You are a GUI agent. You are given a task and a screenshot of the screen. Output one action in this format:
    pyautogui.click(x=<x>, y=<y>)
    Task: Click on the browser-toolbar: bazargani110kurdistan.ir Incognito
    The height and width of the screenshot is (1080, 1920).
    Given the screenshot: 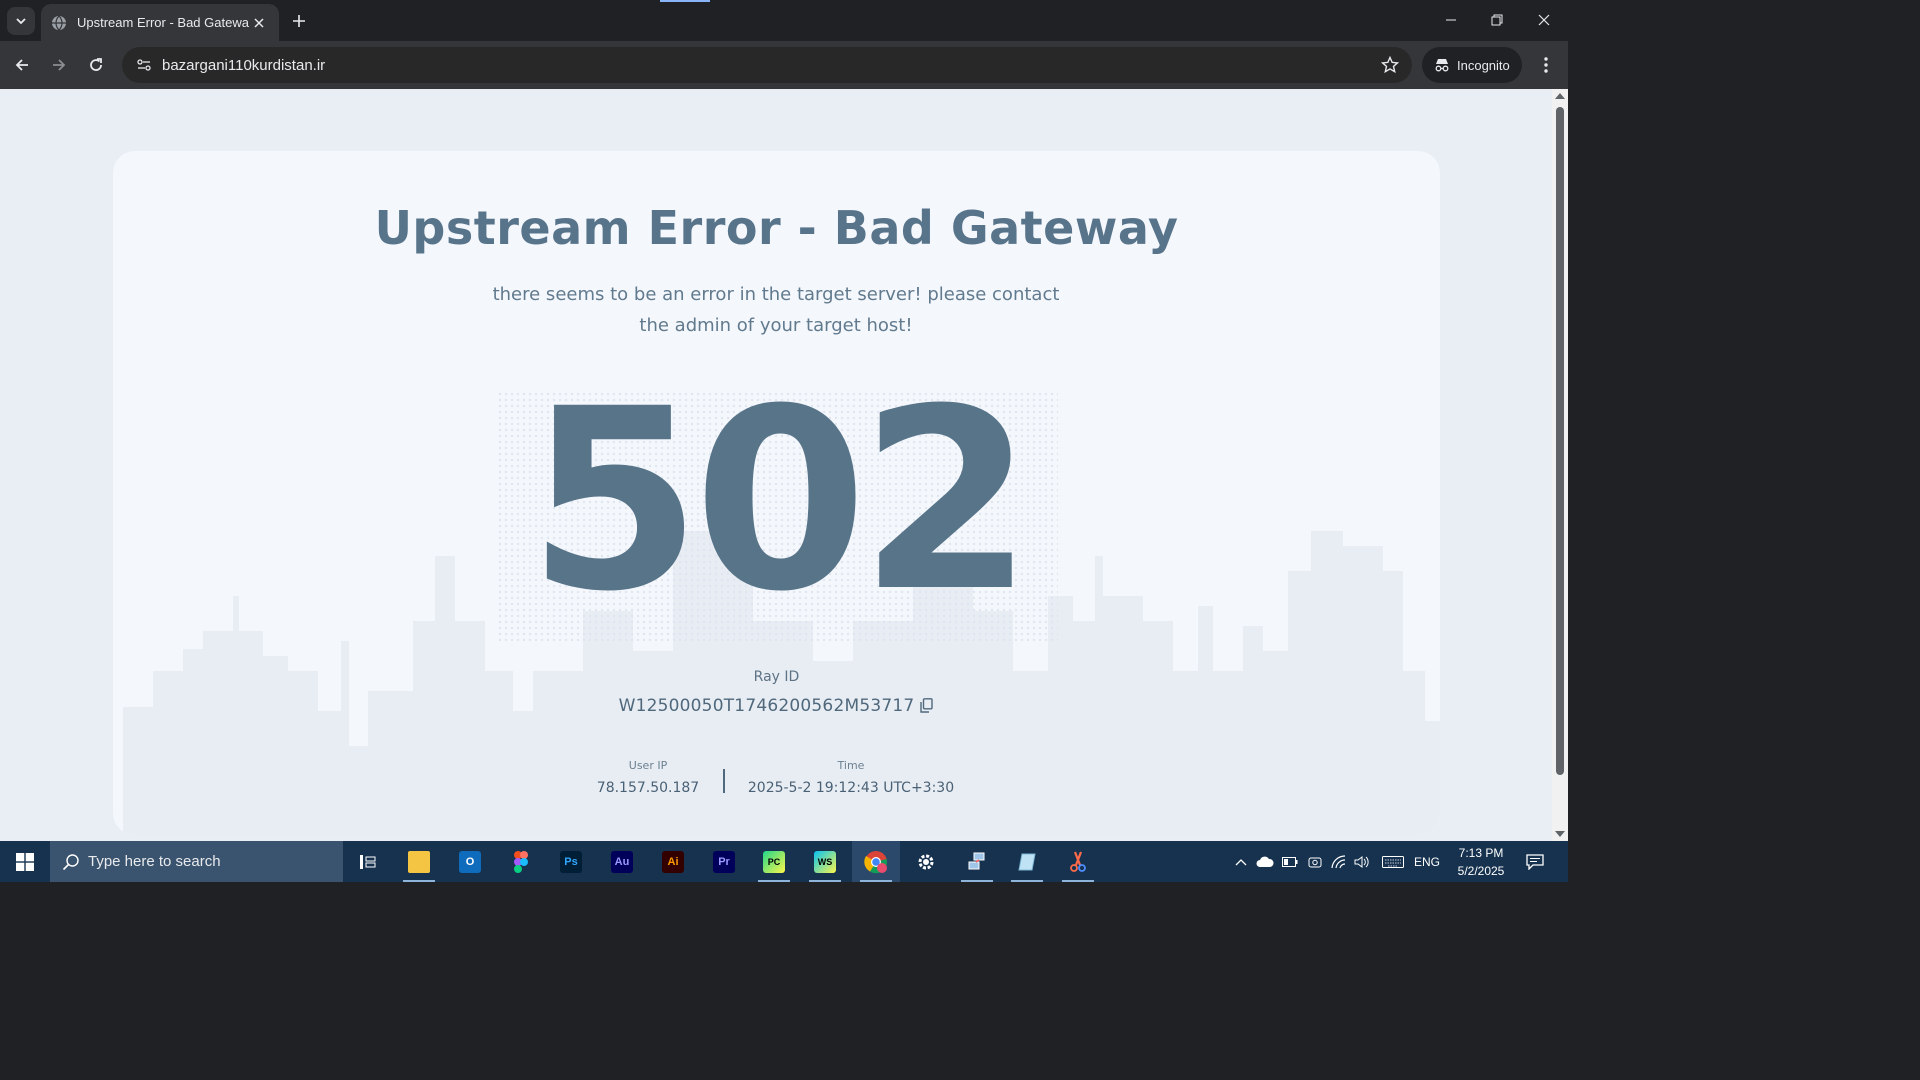 What is the action you would take?
    pyautogui.click(x=784, y=65)
    